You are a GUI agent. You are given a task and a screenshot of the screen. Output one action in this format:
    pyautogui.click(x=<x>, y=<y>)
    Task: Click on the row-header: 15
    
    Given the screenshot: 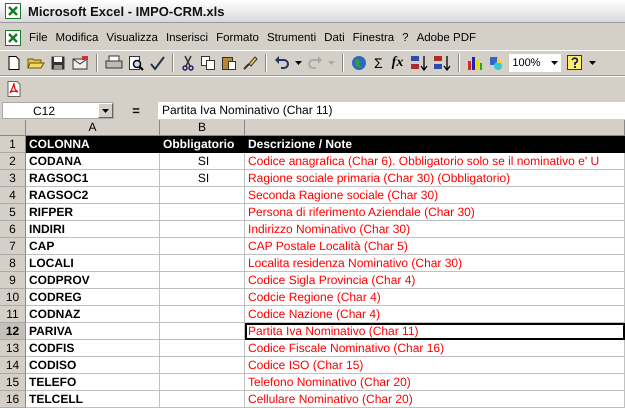 What is the action you would take?
    pyautogui.click(x=13, y=382)
    